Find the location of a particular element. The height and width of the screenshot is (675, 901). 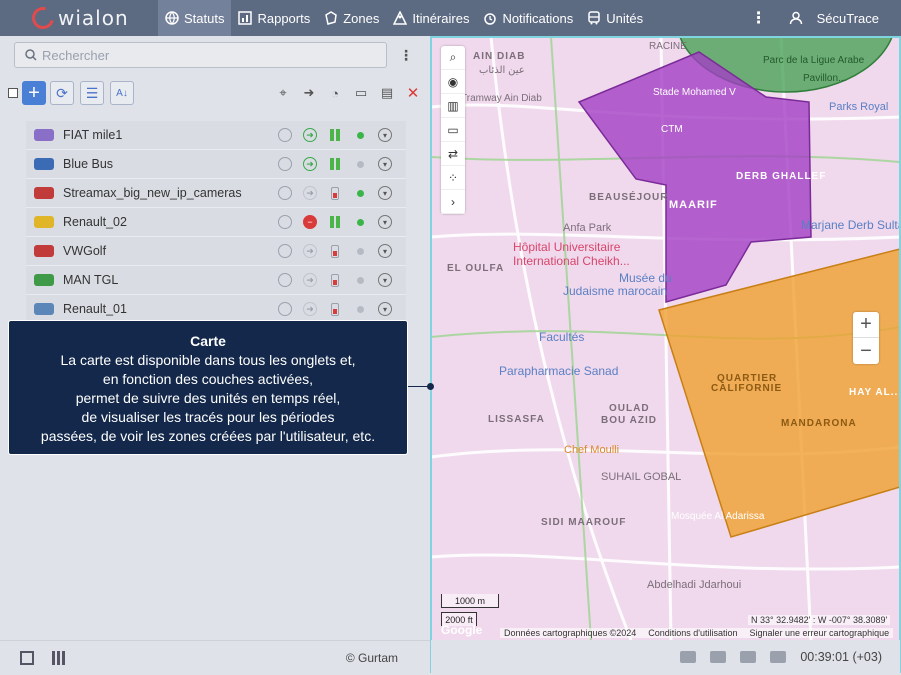

eye-icon: ◉ is located at coordinates (453, 82).